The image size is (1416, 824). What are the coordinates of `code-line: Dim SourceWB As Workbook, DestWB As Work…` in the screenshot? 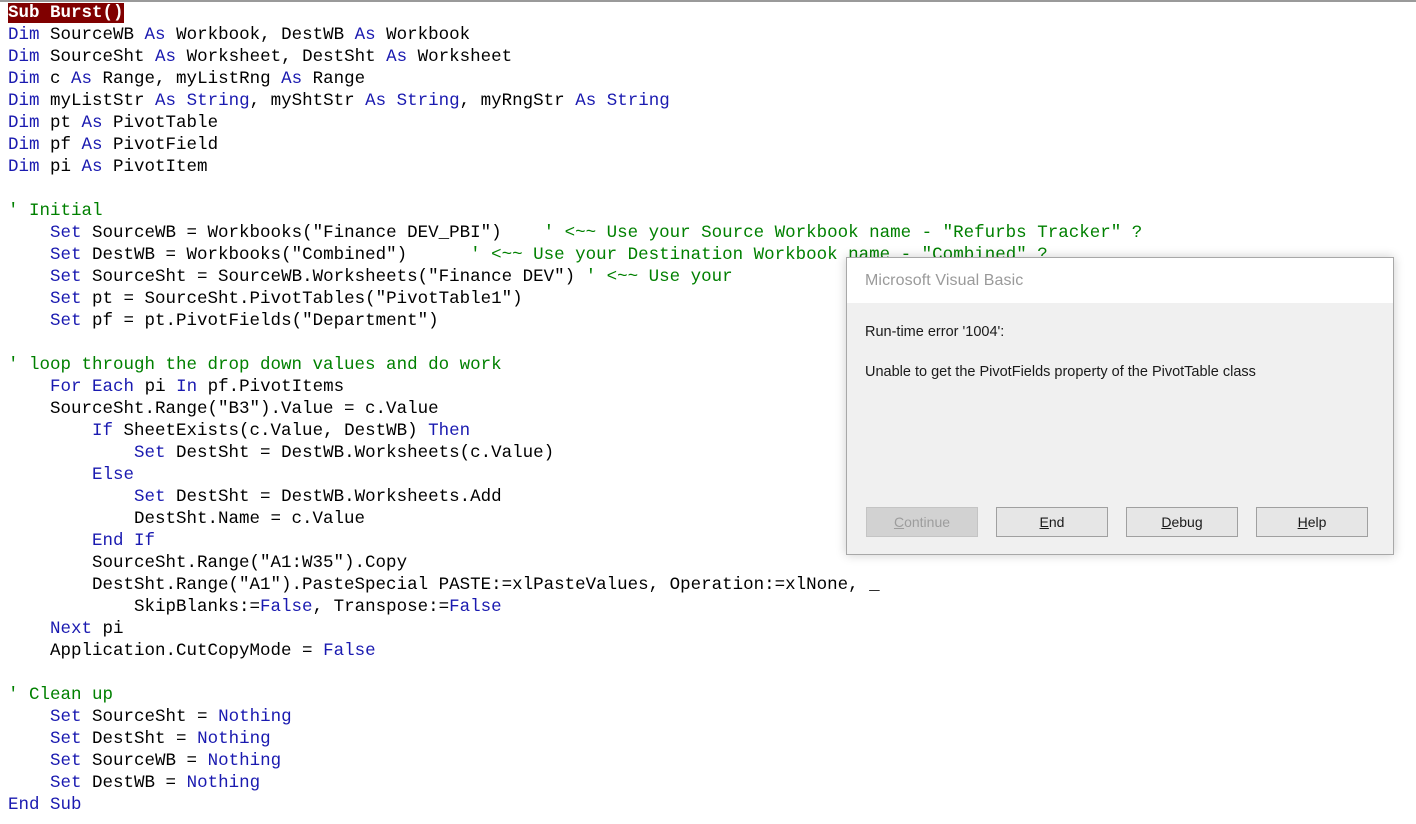 It's located at (708, 35).